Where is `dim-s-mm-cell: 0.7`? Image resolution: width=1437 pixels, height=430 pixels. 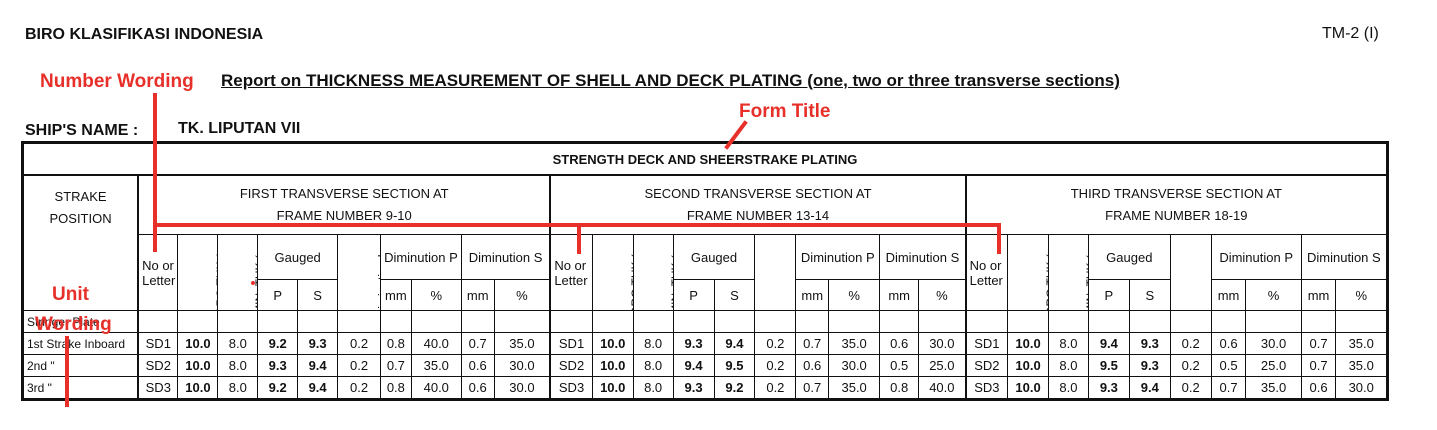
dim-s-mm-cell: 0.7 is located at coordinates (477, 343).